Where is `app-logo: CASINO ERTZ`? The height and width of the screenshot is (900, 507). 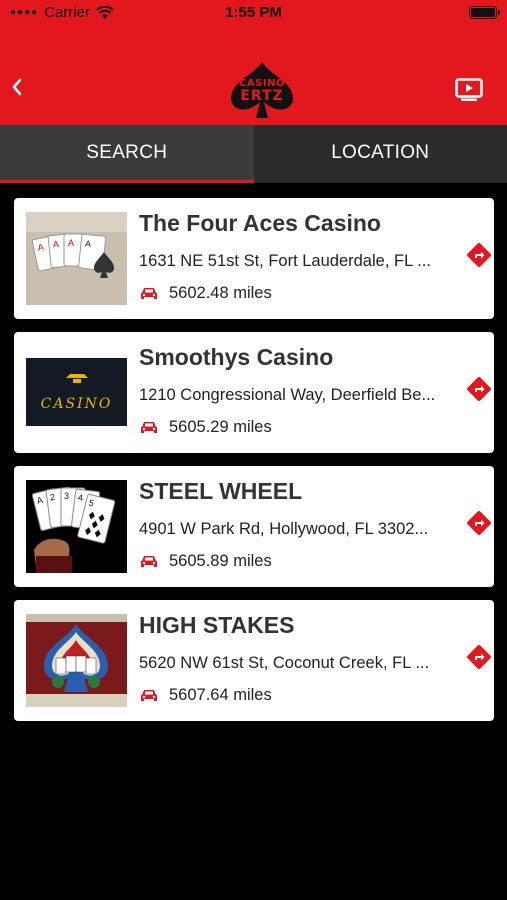 app-logo: CASINO ERTZ is located at coordinates (262, 90).